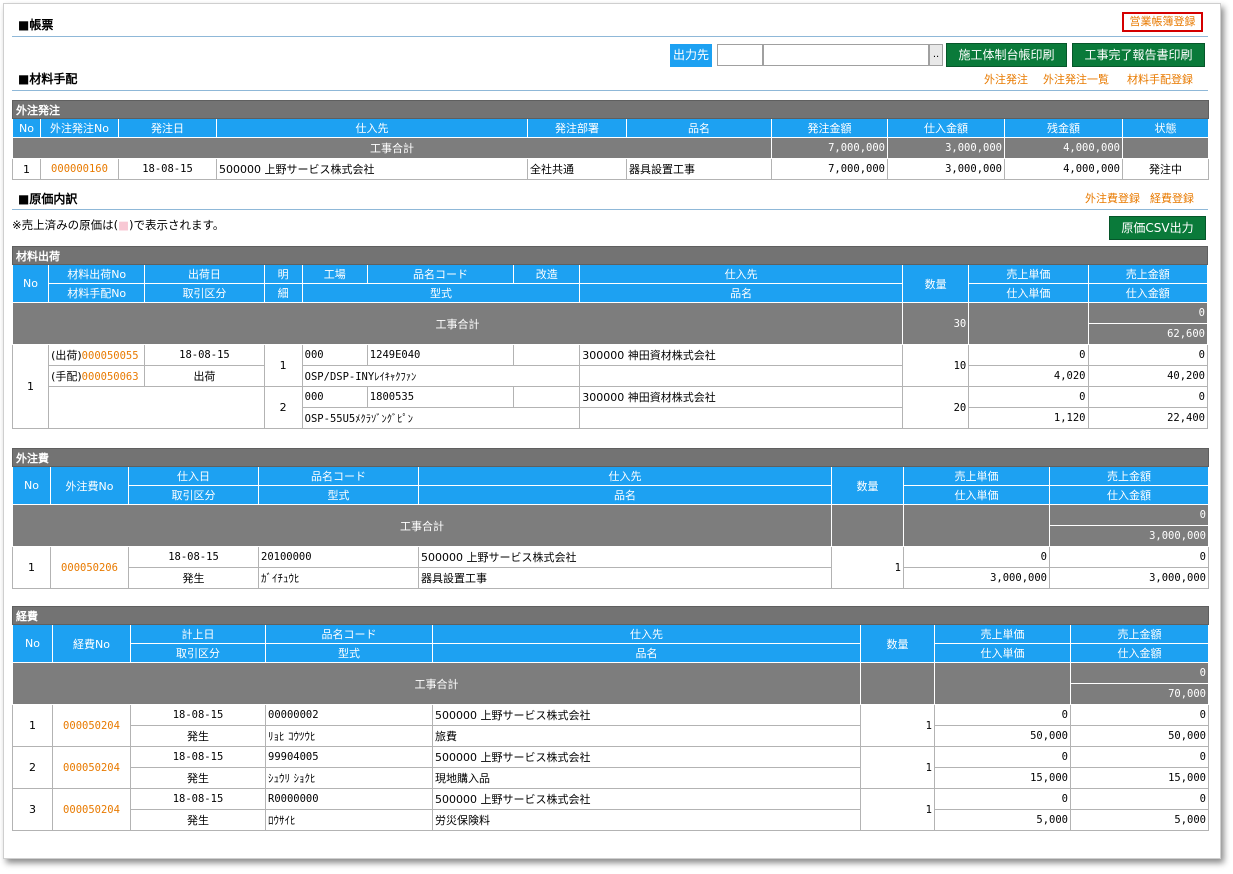 The width and height of the screenshot is (1233, 874). Describe the element at coordinates (1139, 694) in the screenshot. I see `total-purchase: 70,000` at that location.